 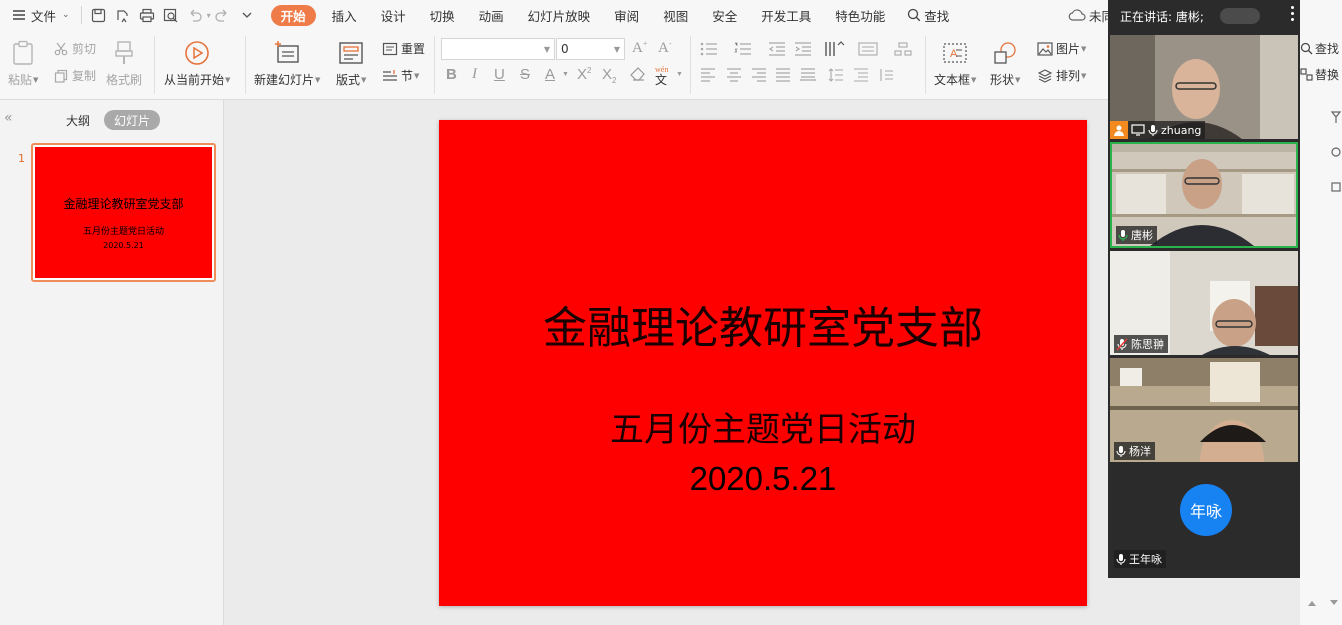 What do you see at coordinates (868, 49) in the screenshot?
I see `align-text-icon` at bounding box center [868, 49].